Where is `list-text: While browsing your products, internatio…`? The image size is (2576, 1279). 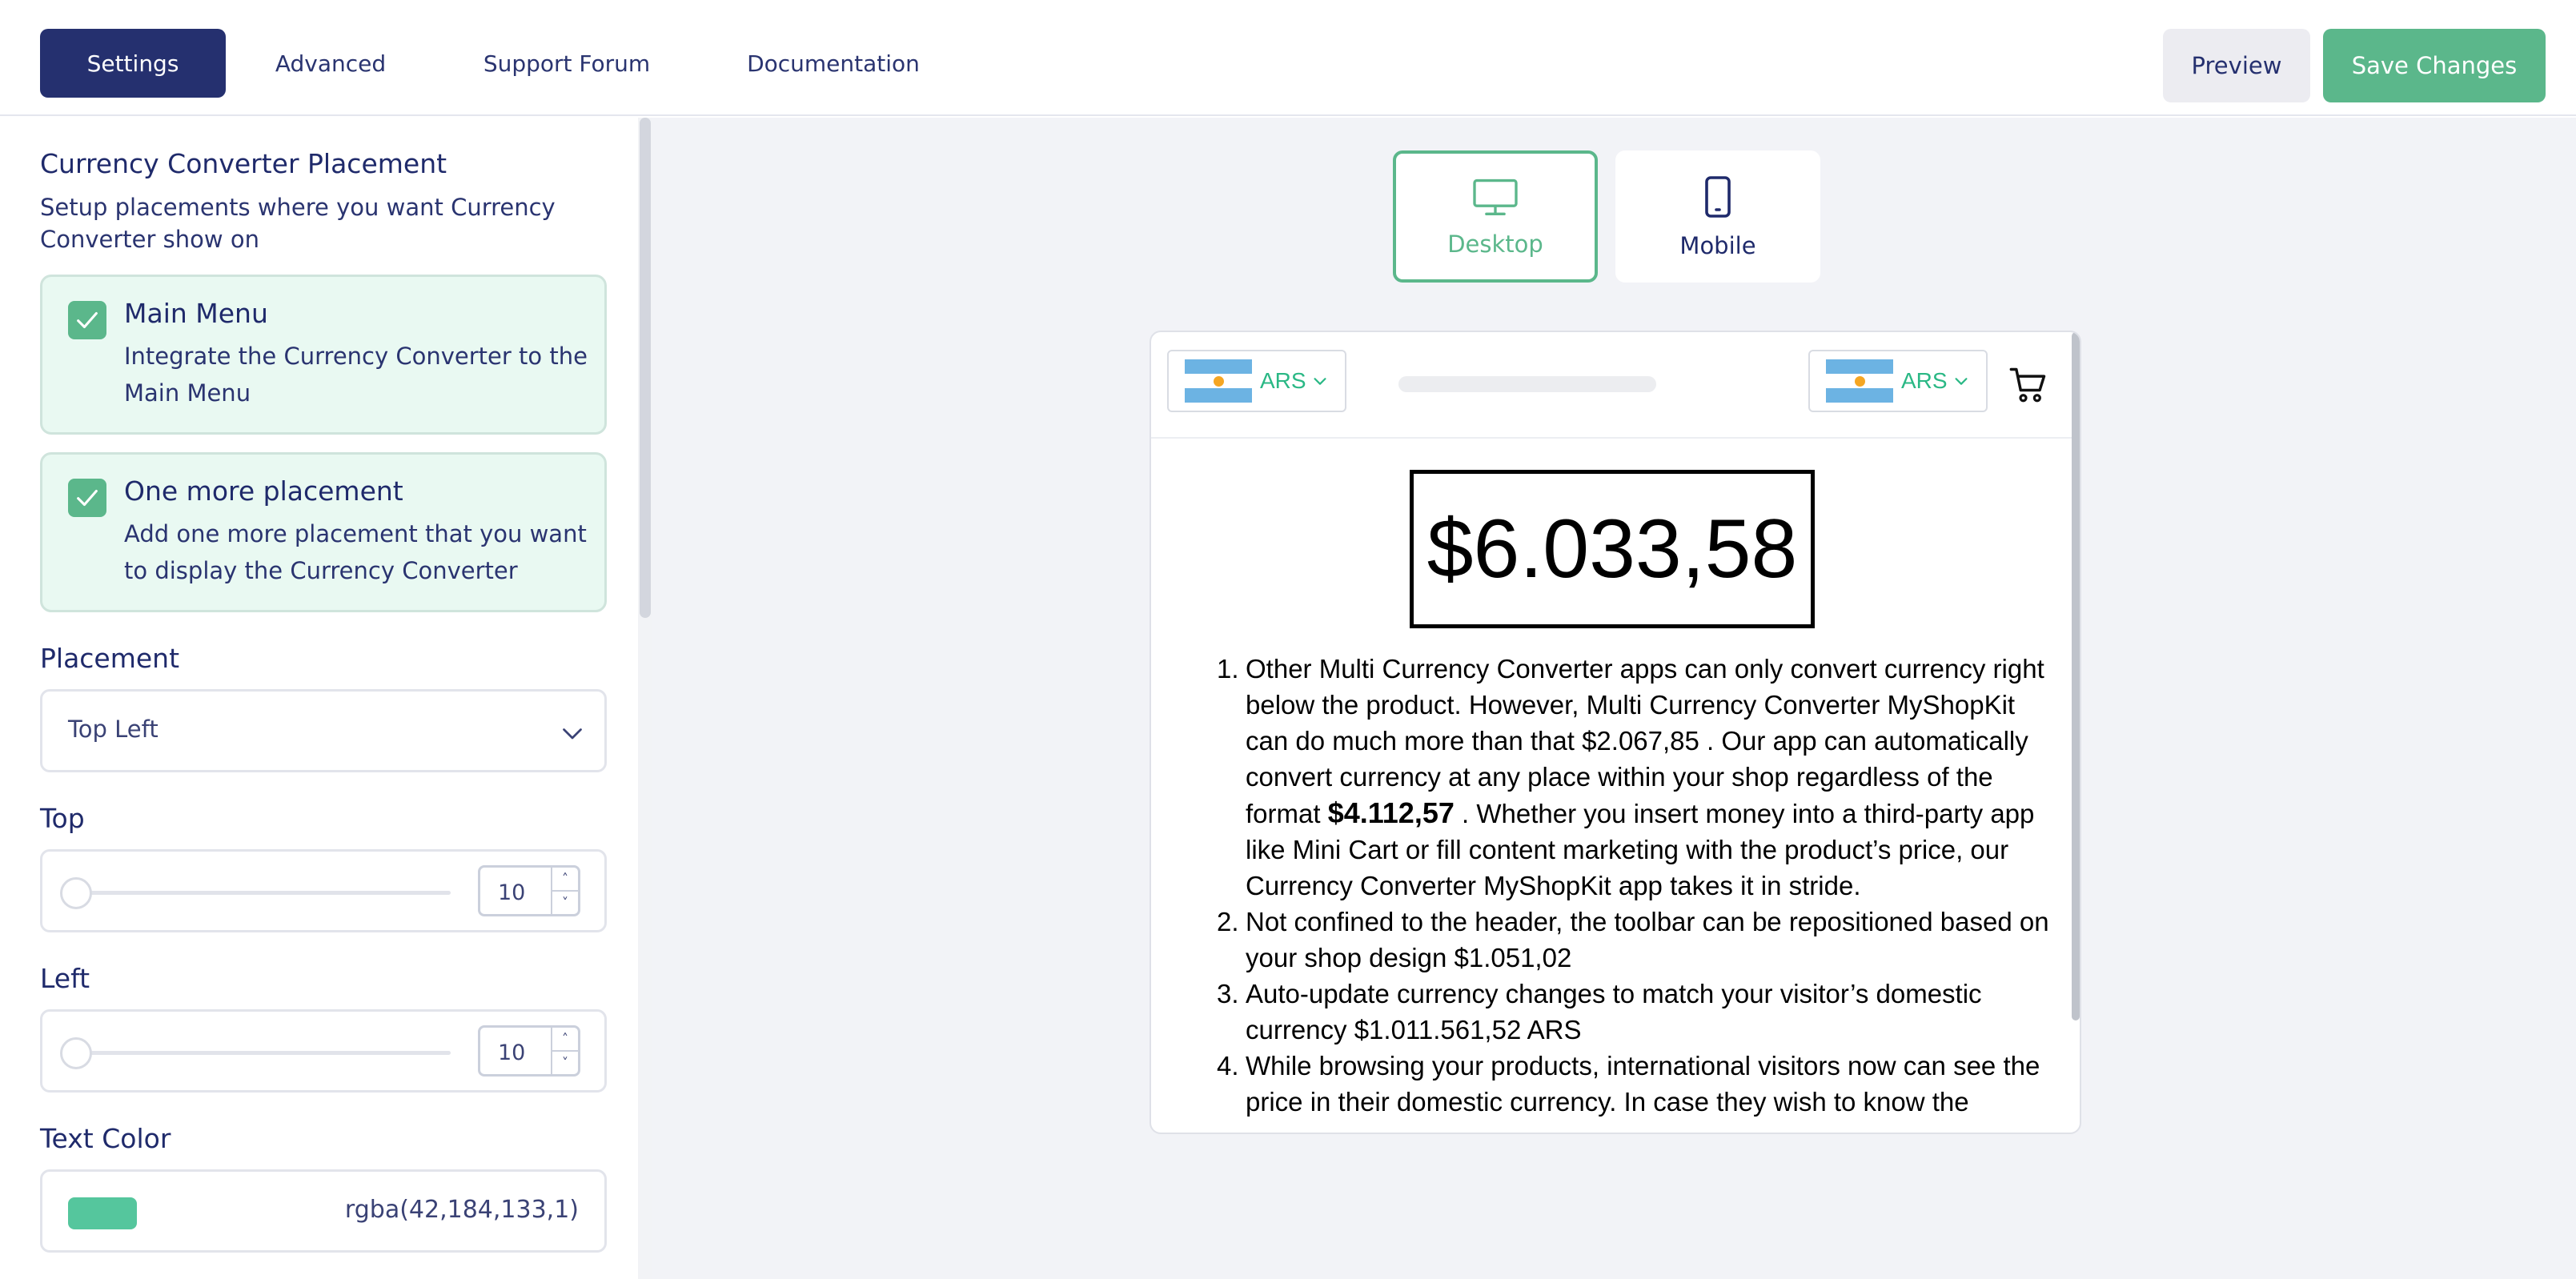 list-text: While browsing your products, internatio… is located at coordinates (1643, 1084).